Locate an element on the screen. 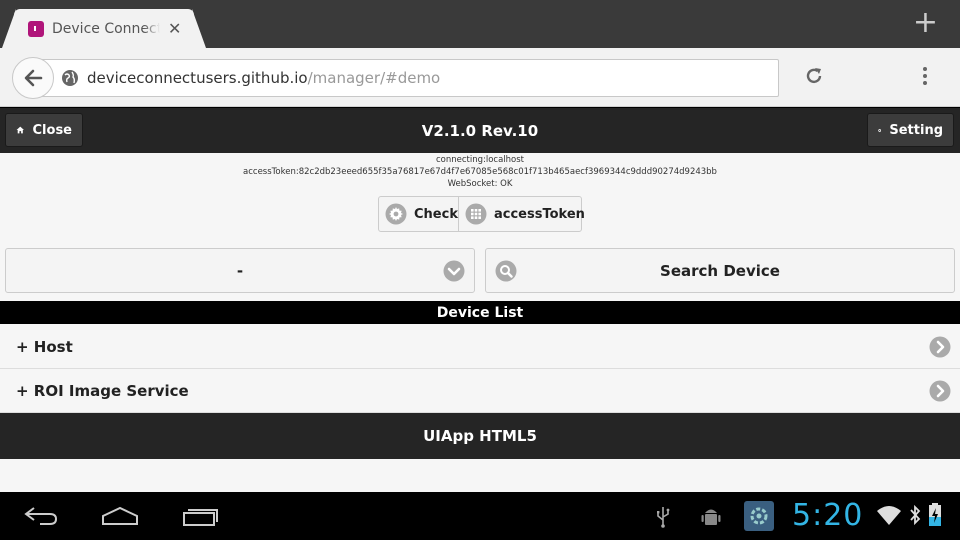  browser-tab: Device Connect UI ✕ is located at coordinates (104, 28).